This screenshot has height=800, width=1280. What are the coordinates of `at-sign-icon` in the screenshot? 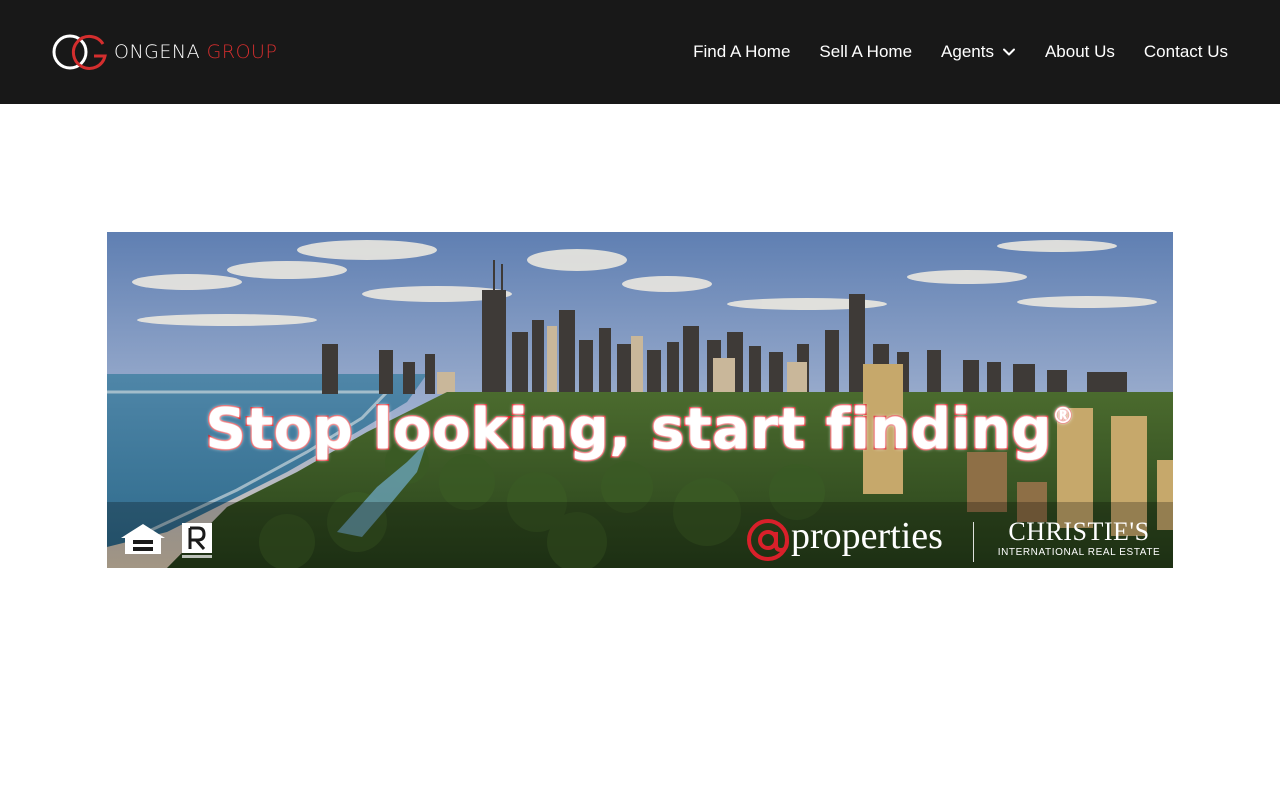 It's located at (768, 540).